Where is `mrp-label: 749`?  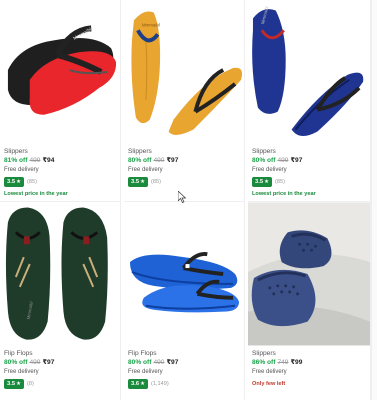
mrp-label: 749 is located at coordinates (283, 362).